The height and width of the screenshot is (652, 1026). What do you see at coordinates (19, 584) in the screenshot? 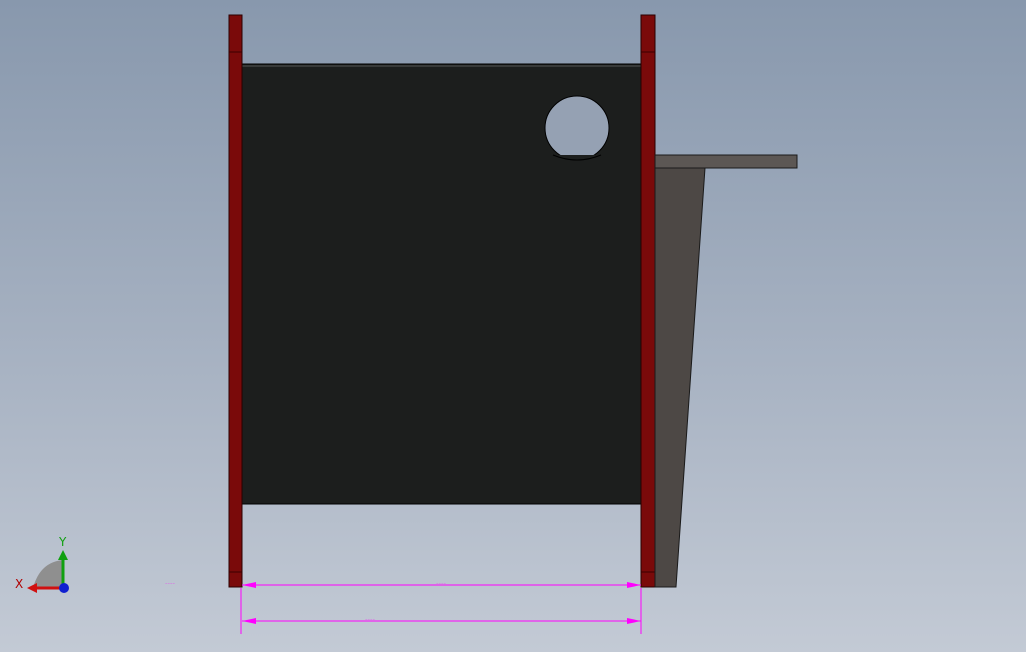
I see `axis-x-label: X` at bounding box center [19, 584].